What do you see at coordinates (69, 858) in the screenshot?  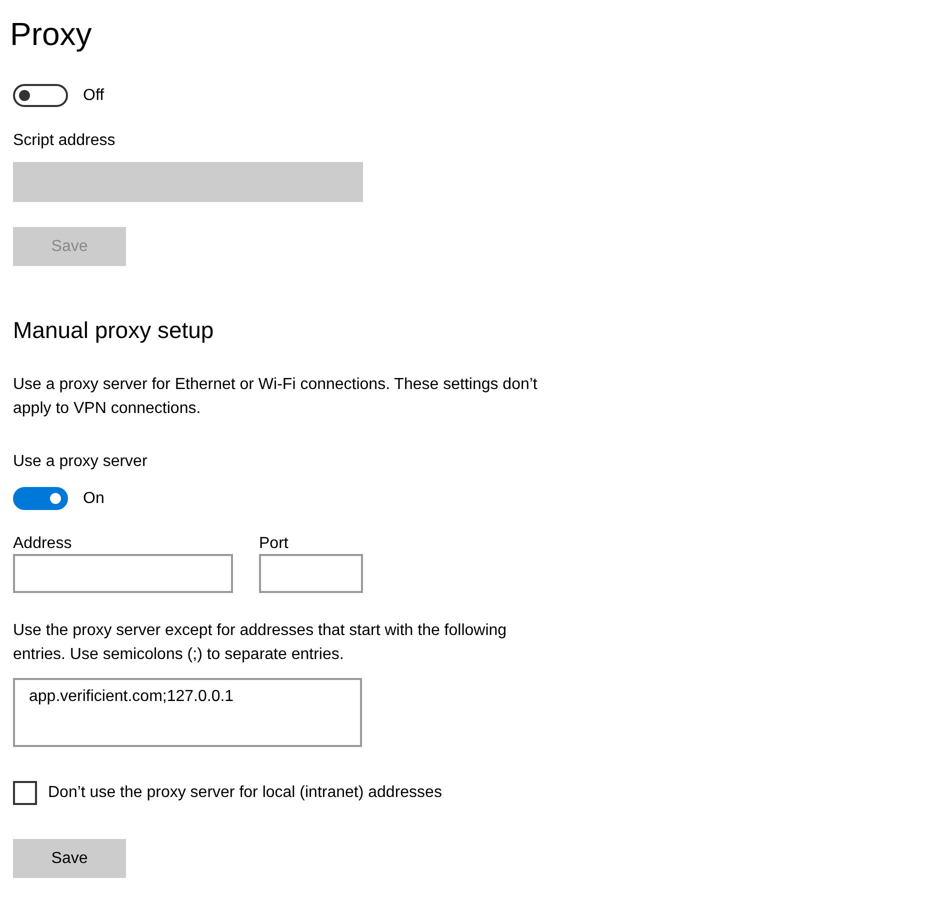 I see `save-button: Save` at bounding box center [69, 858].